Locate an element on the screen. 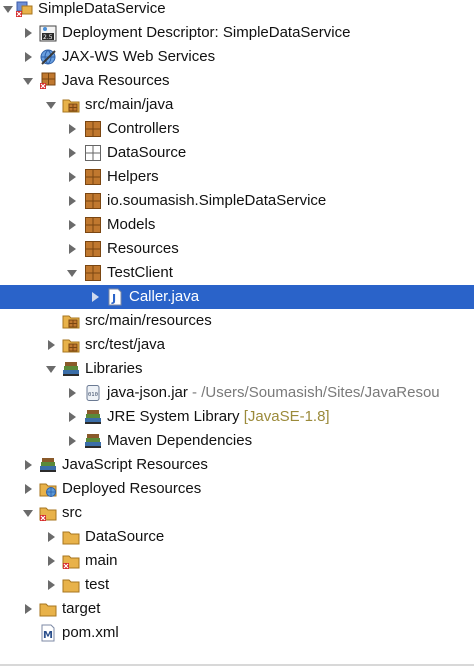 The height and width of the screenshot is (666, 474). tree-item-label: io.soumasish.SimpleDataService is located at coordinates (217, 200).